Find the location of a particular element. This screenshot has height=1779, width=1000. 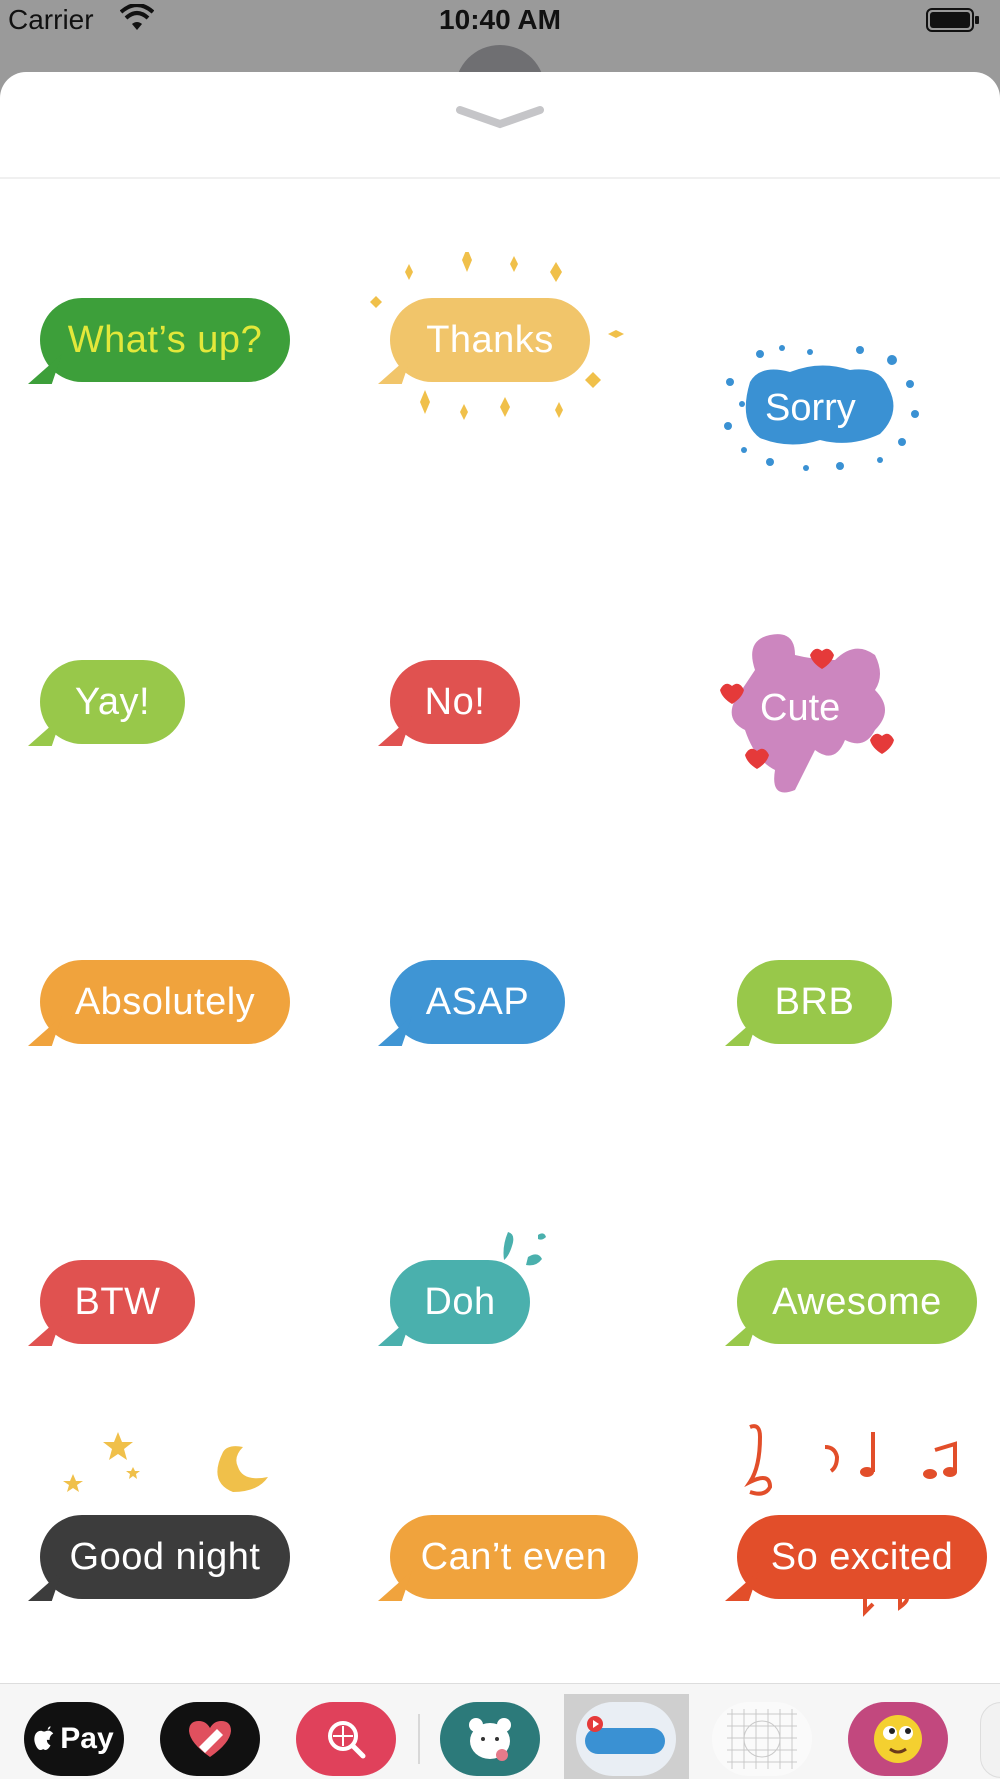

emoji-face-icon is located at coordinates (898, 1739).